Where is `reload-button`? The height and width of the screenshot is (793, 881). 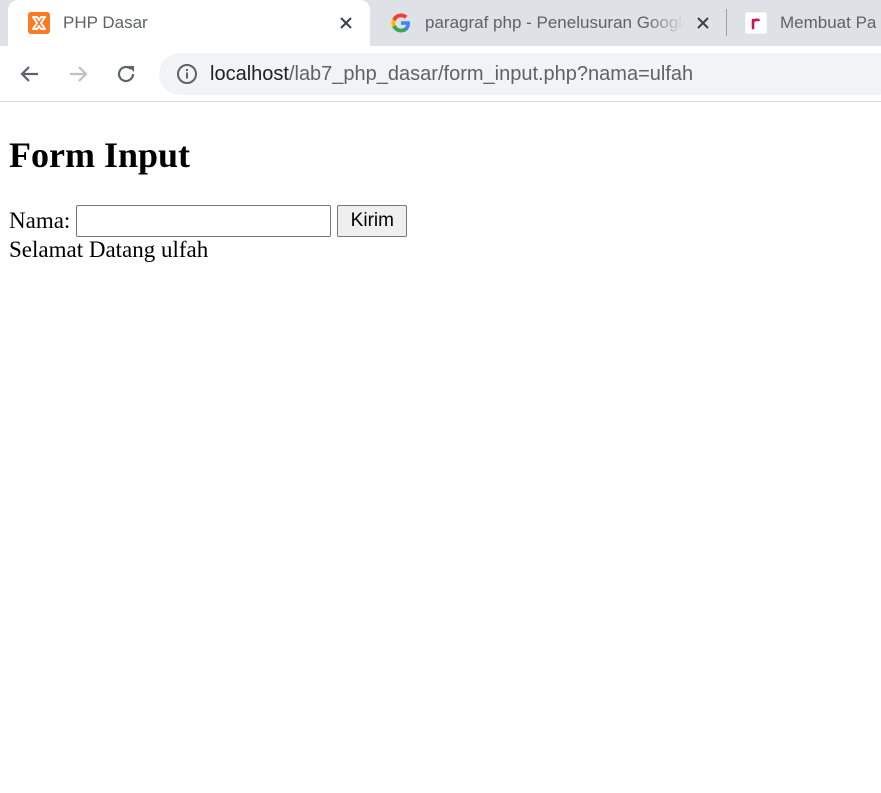
reload-button is located at coordinates (126, 74).